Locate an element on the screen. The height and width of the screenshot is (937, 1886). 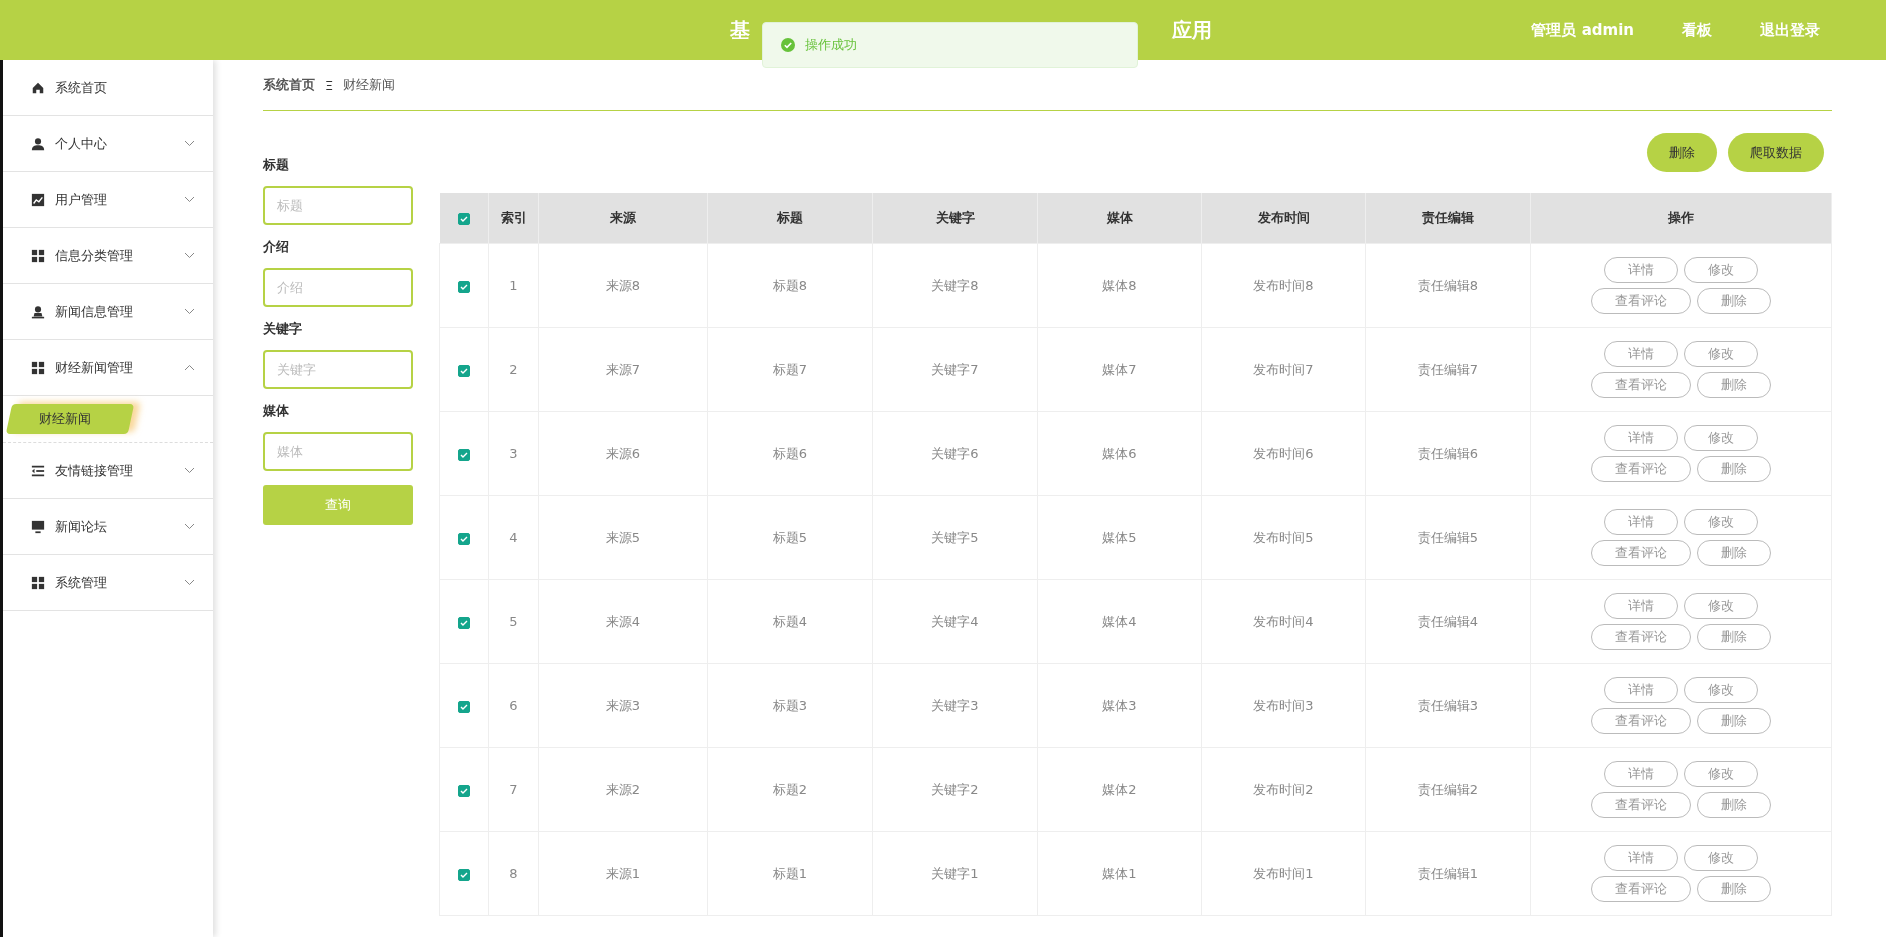
table-cell: 责任编辑2 is located at coordinates (1448, 789).